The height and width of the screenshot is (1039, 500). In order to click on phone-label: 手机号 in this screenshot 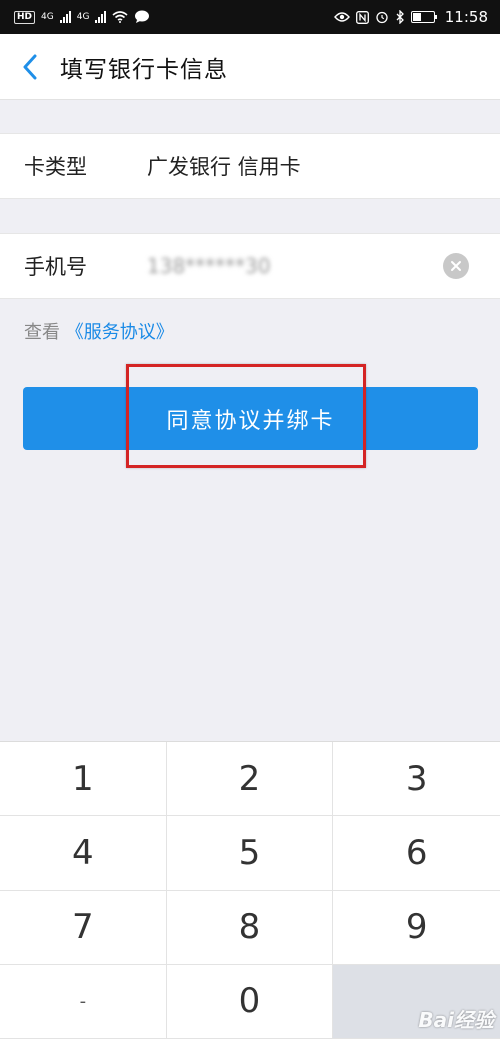, I will do `click(55, 267)`.